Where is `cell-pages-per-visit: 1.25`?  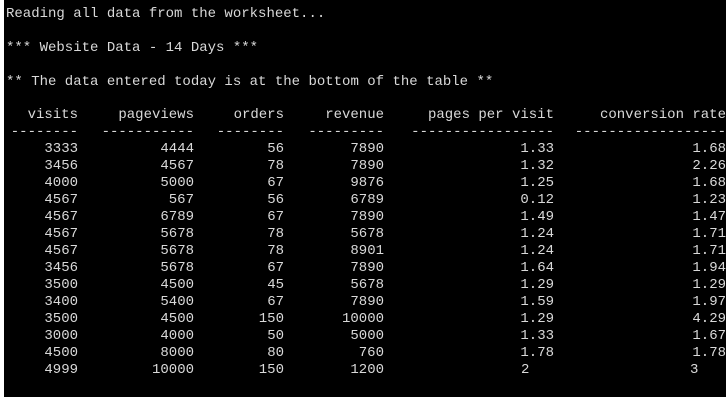 cell-pages-per-visit: 1.25 is located at coordinates (537, 183).